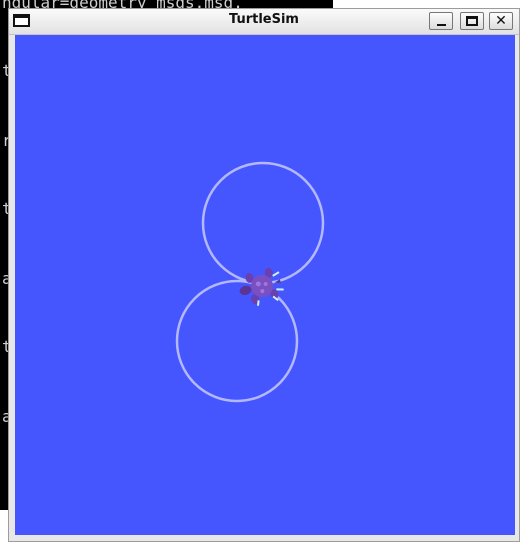 Image resolution: width=524 pixels, height=544 pixels. I want to click on minimize-icon, so click(441, 25).